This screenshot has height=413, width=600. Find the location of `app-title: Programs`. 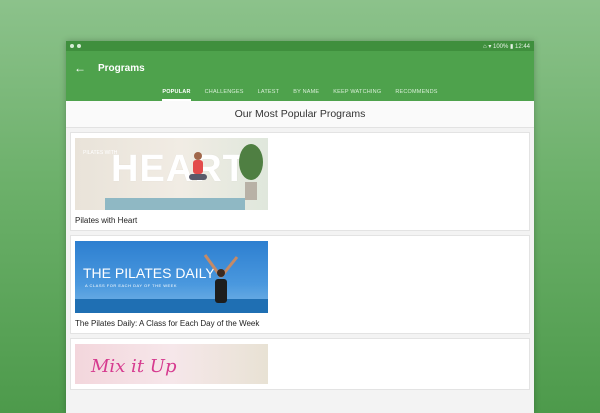

app-title: Programs is located at coordinates (121, 68).